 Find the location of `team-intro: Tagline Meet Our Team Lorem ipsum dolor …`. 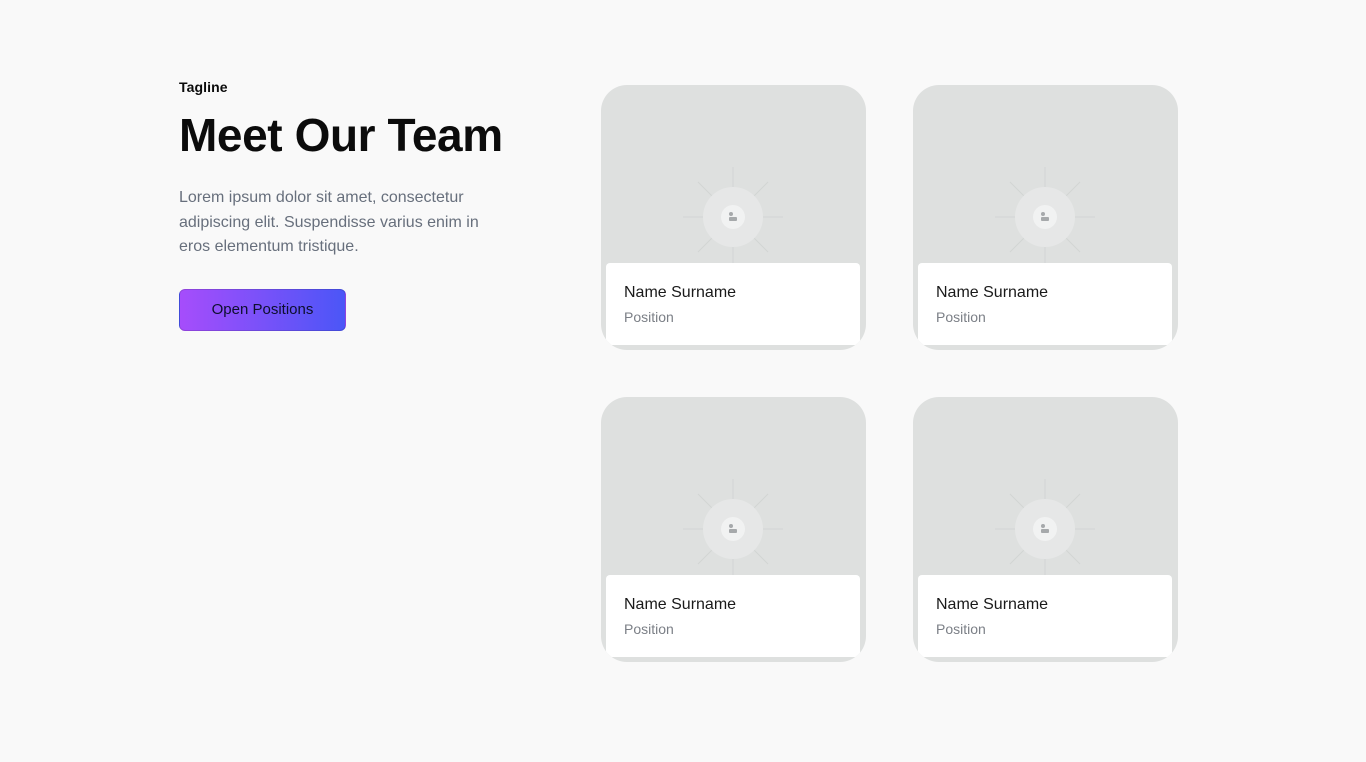

team-intro: Tagline Meet Our Team Lorem ipsum dolor … is located at coordinates (349, 204).